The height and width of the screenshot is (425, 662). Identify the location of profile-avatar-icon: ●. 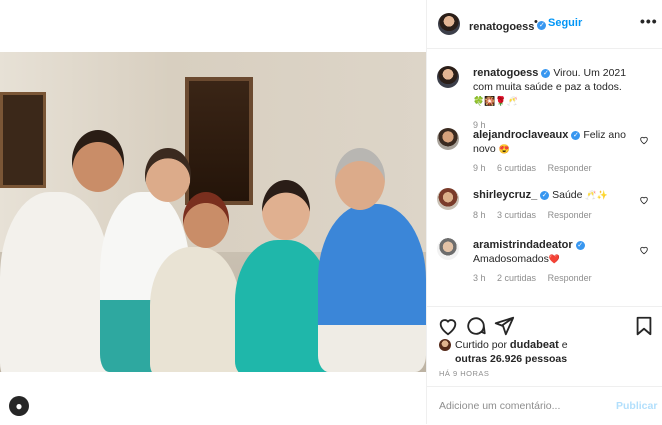
(19, 406).